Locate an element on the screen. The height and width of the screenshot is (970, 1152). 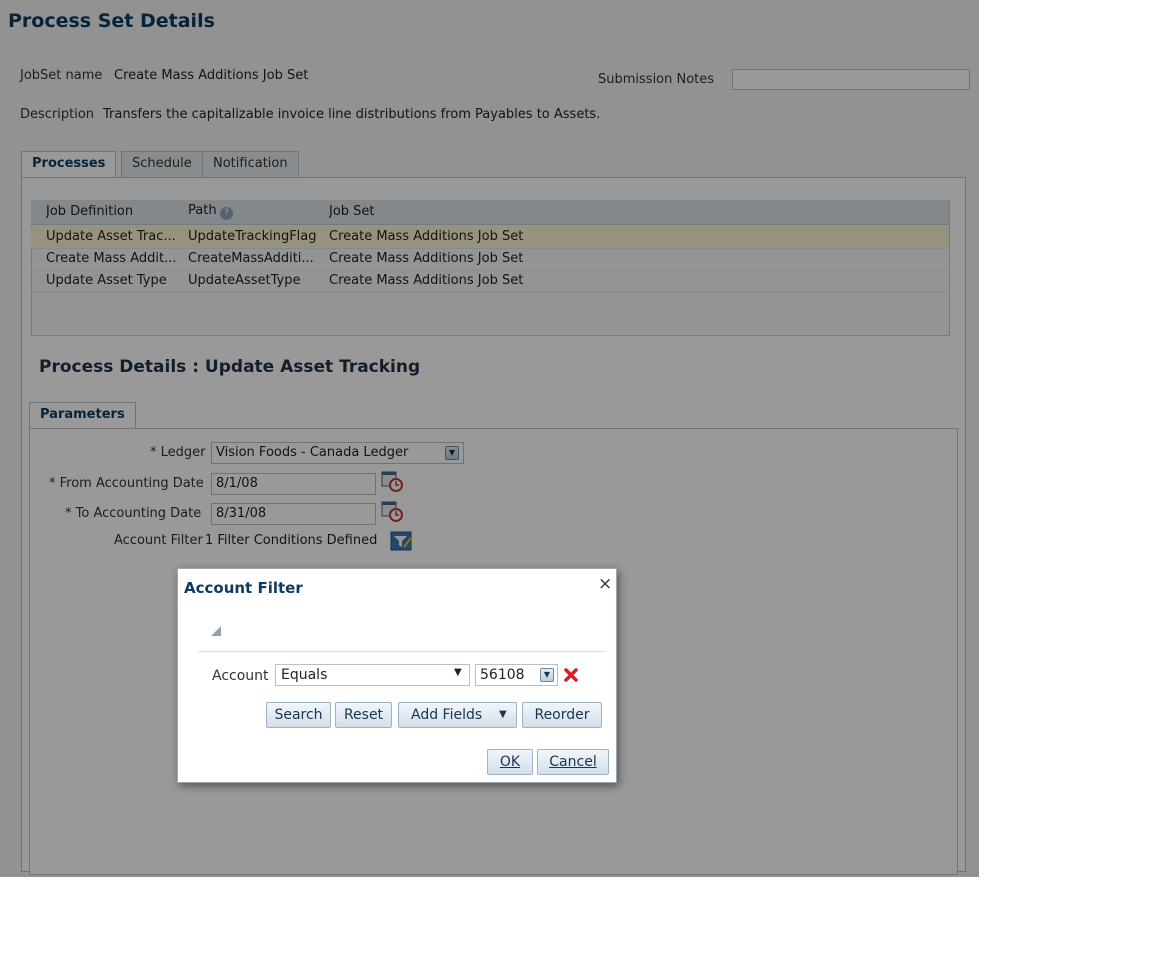
remove-icon is located at coordinates (571, 677).